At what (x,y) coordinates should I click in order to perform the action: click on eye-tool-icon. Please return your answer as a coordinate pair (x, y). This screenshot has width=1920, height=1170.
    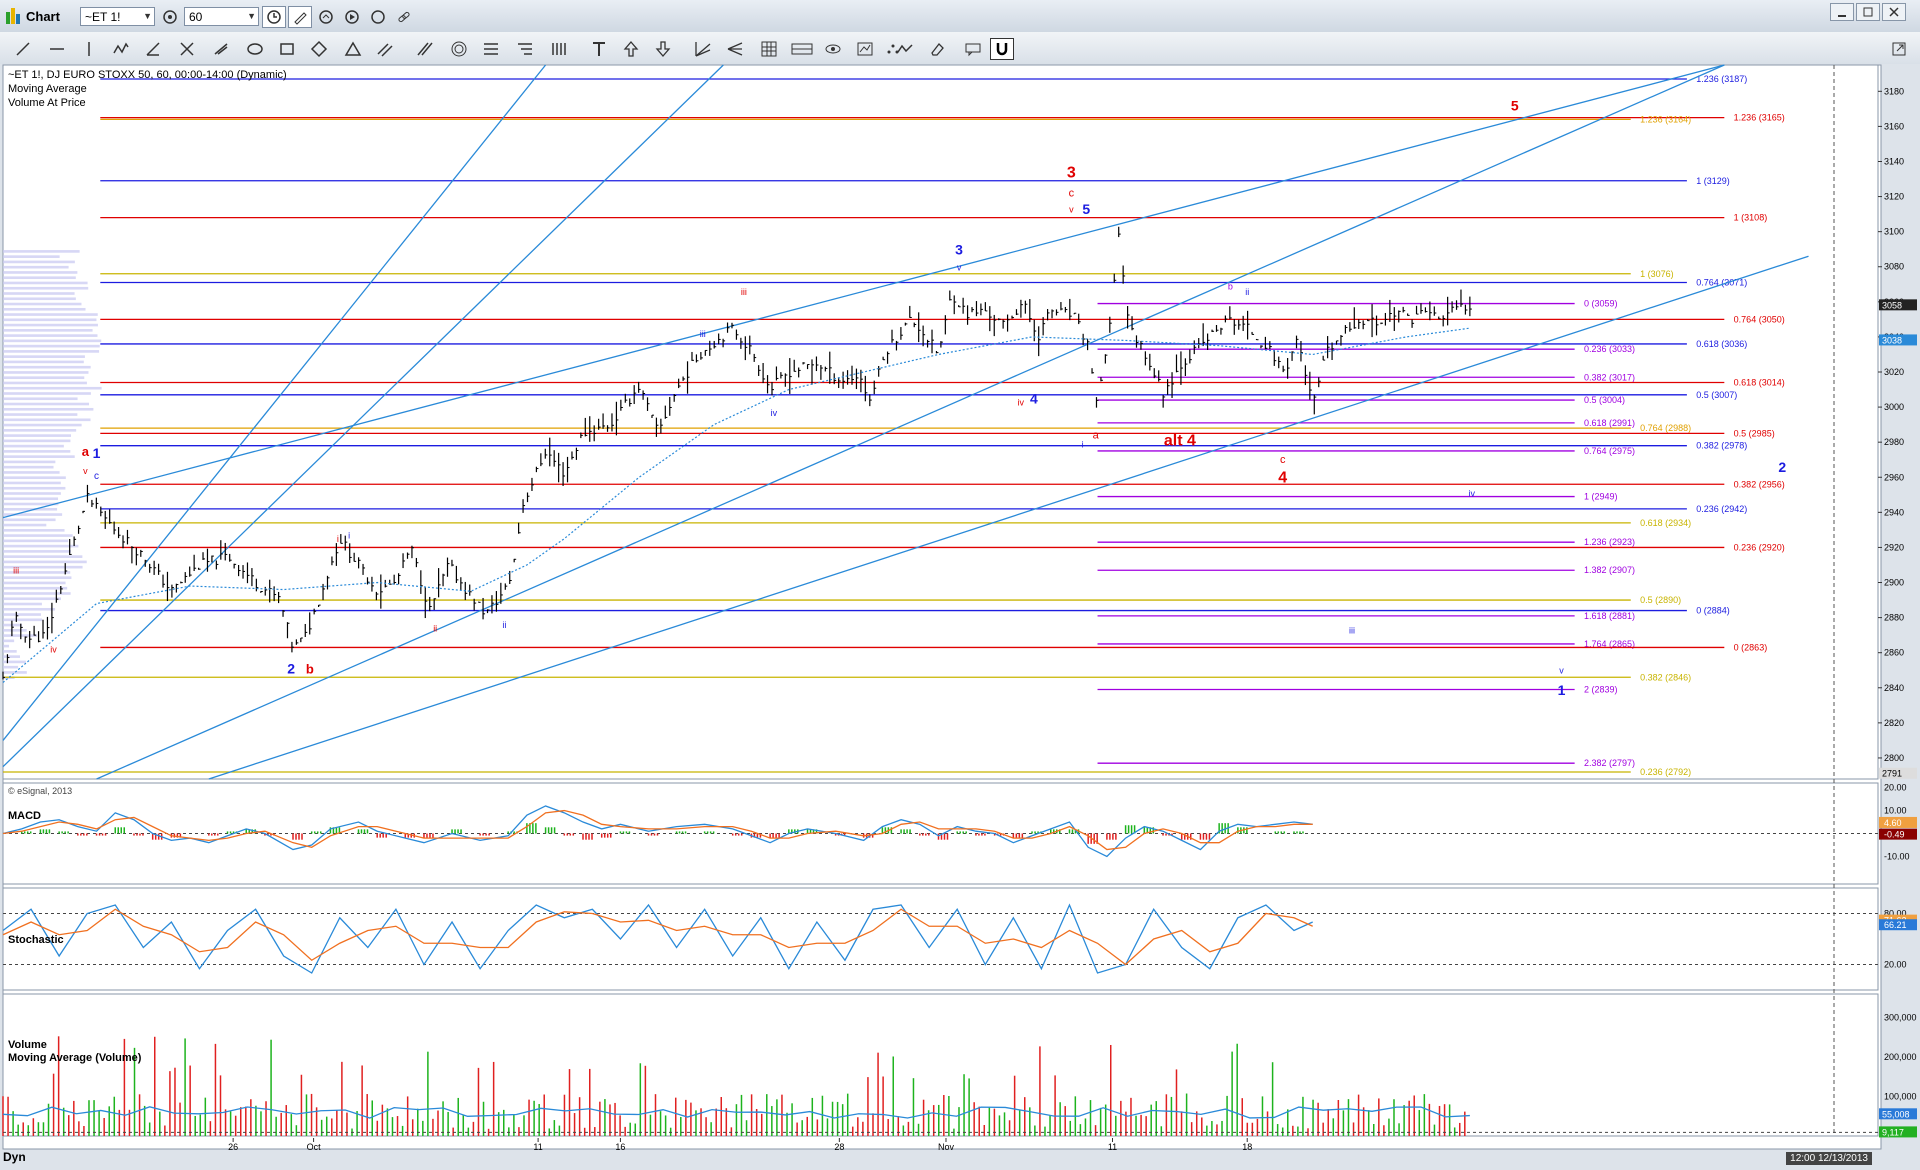
    Looking at the image, I should click on (833, 49).